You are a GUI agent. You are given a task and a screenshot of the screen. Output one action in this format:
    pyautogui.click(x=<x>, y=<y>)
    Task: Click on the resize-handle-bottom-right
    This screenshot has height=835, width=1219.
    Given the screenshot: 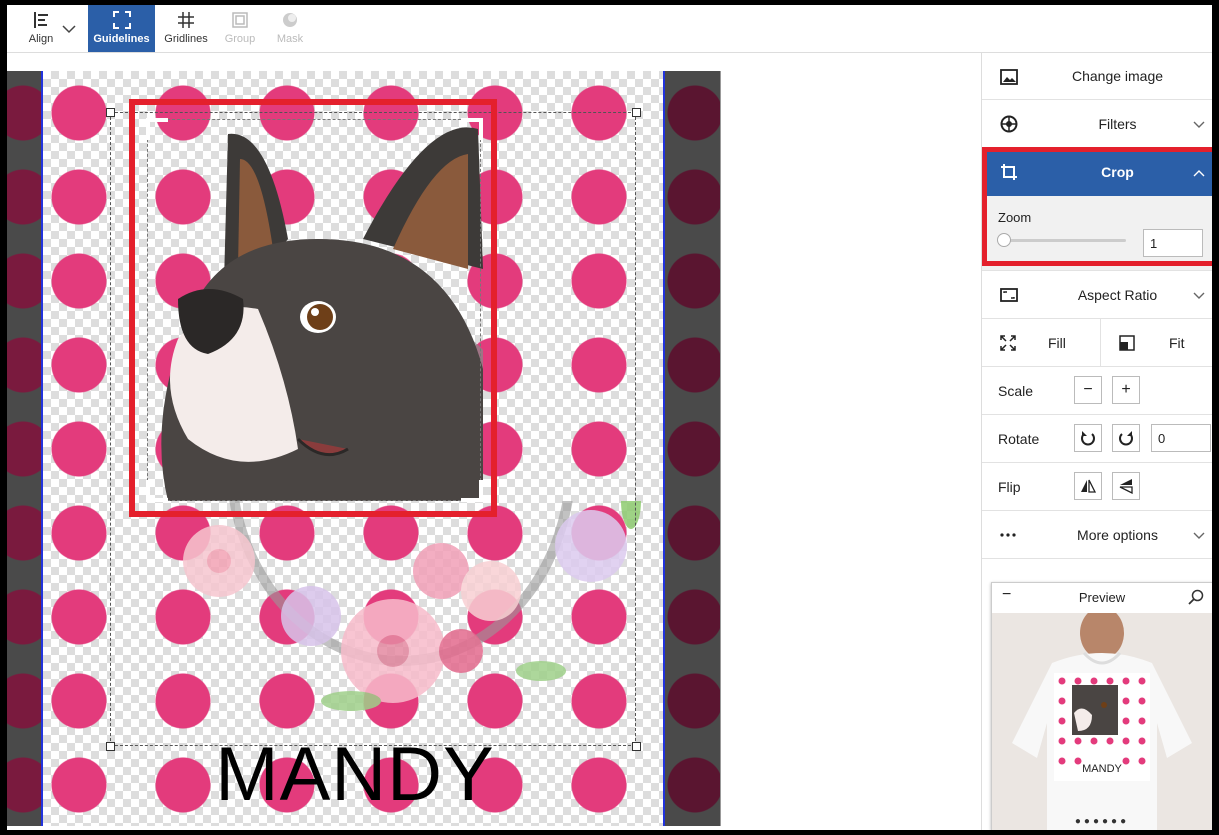 What is the action you would take?
    pyautogui.click(x=636, y=746)
    